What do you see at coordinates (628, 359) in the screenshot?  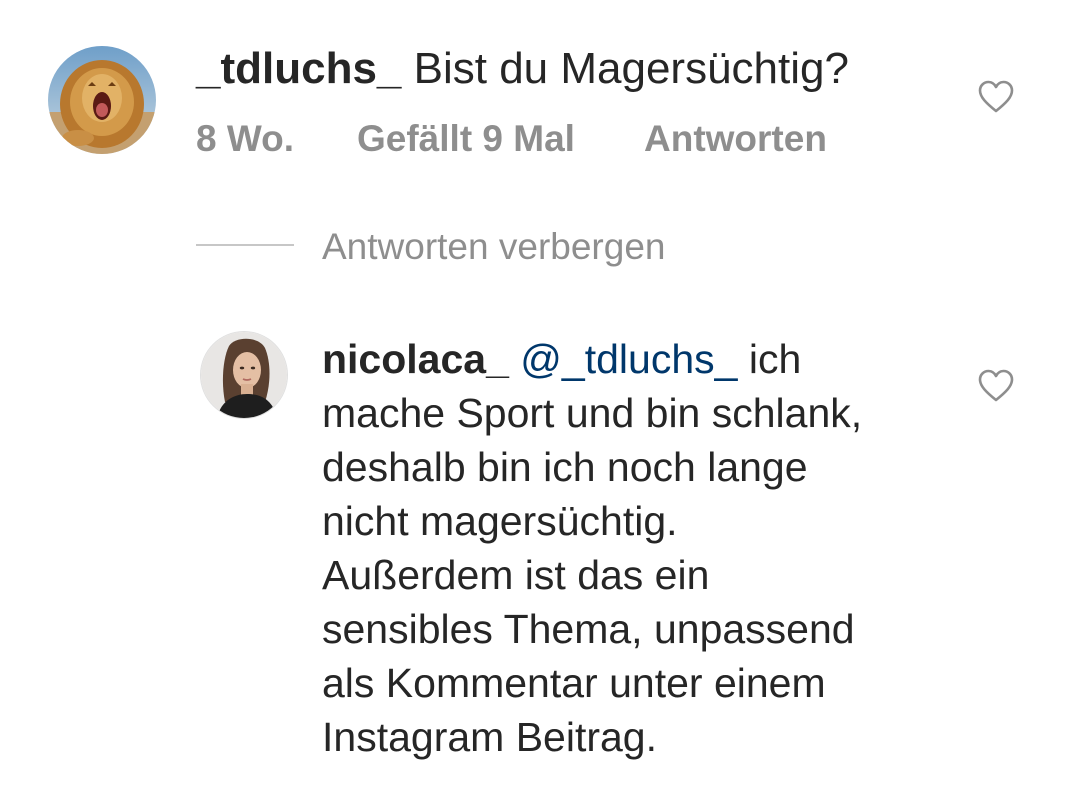 I see `reply-mention: @_tdluchs_` at bounding box center [628, 359].